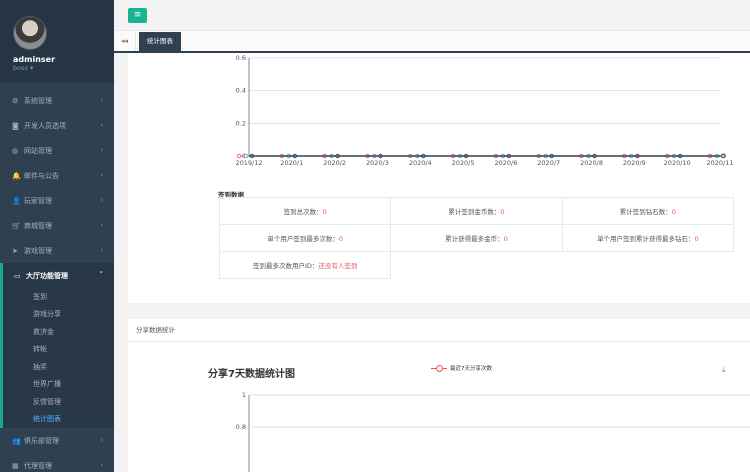 This screenshot has width=750, height=472. I want to click on y-tick-label: 0.8, so click(241, 427).